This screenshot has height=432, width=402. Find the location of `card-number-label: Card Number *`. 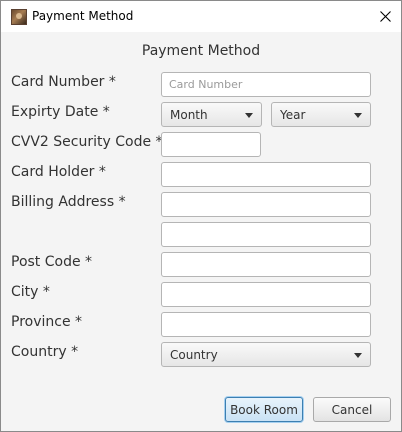

card-number-label: Card Number * is located at coordinates (63, 82).